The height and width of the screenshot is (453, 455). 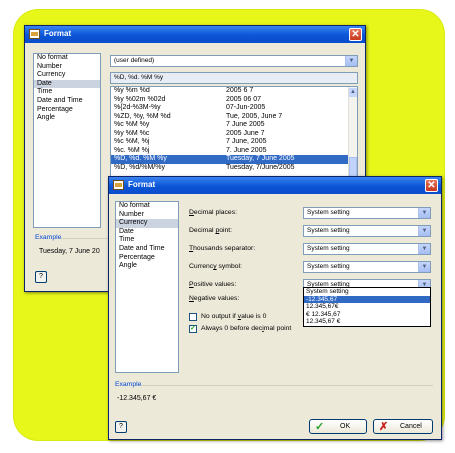 What do you see at coordinates (246, 107) in the screenshot?
I see `format-preview: 07-Jun-2005` at bounding box center [246, 107].